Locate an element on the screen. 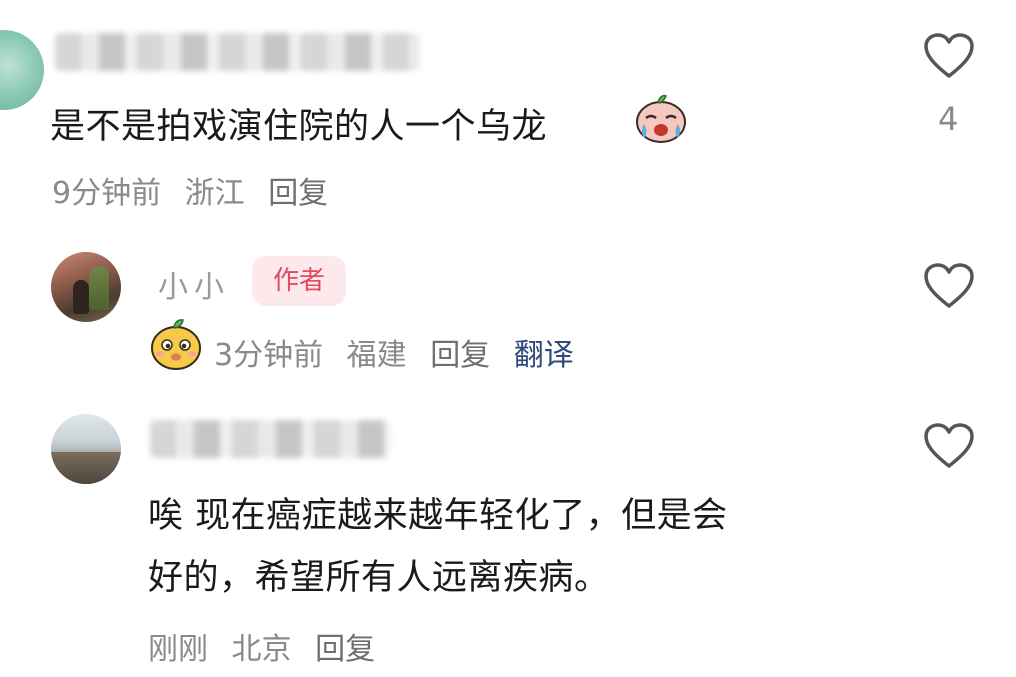  username: 小小 is located at coordinates (194, 284).